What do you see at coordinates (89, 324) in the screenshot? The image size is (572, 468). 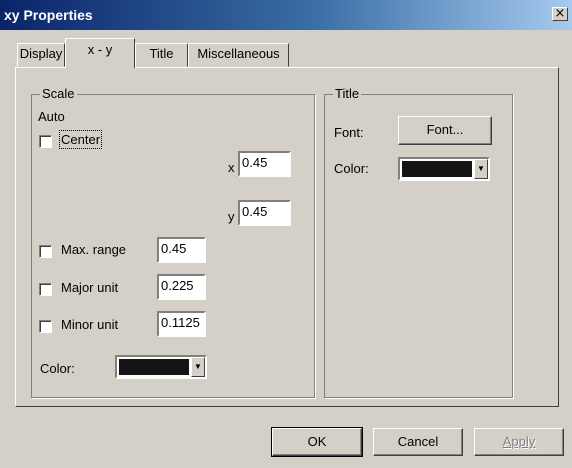 I see `minor-unit-label: Minor unit` at bounding box center [89, 324].